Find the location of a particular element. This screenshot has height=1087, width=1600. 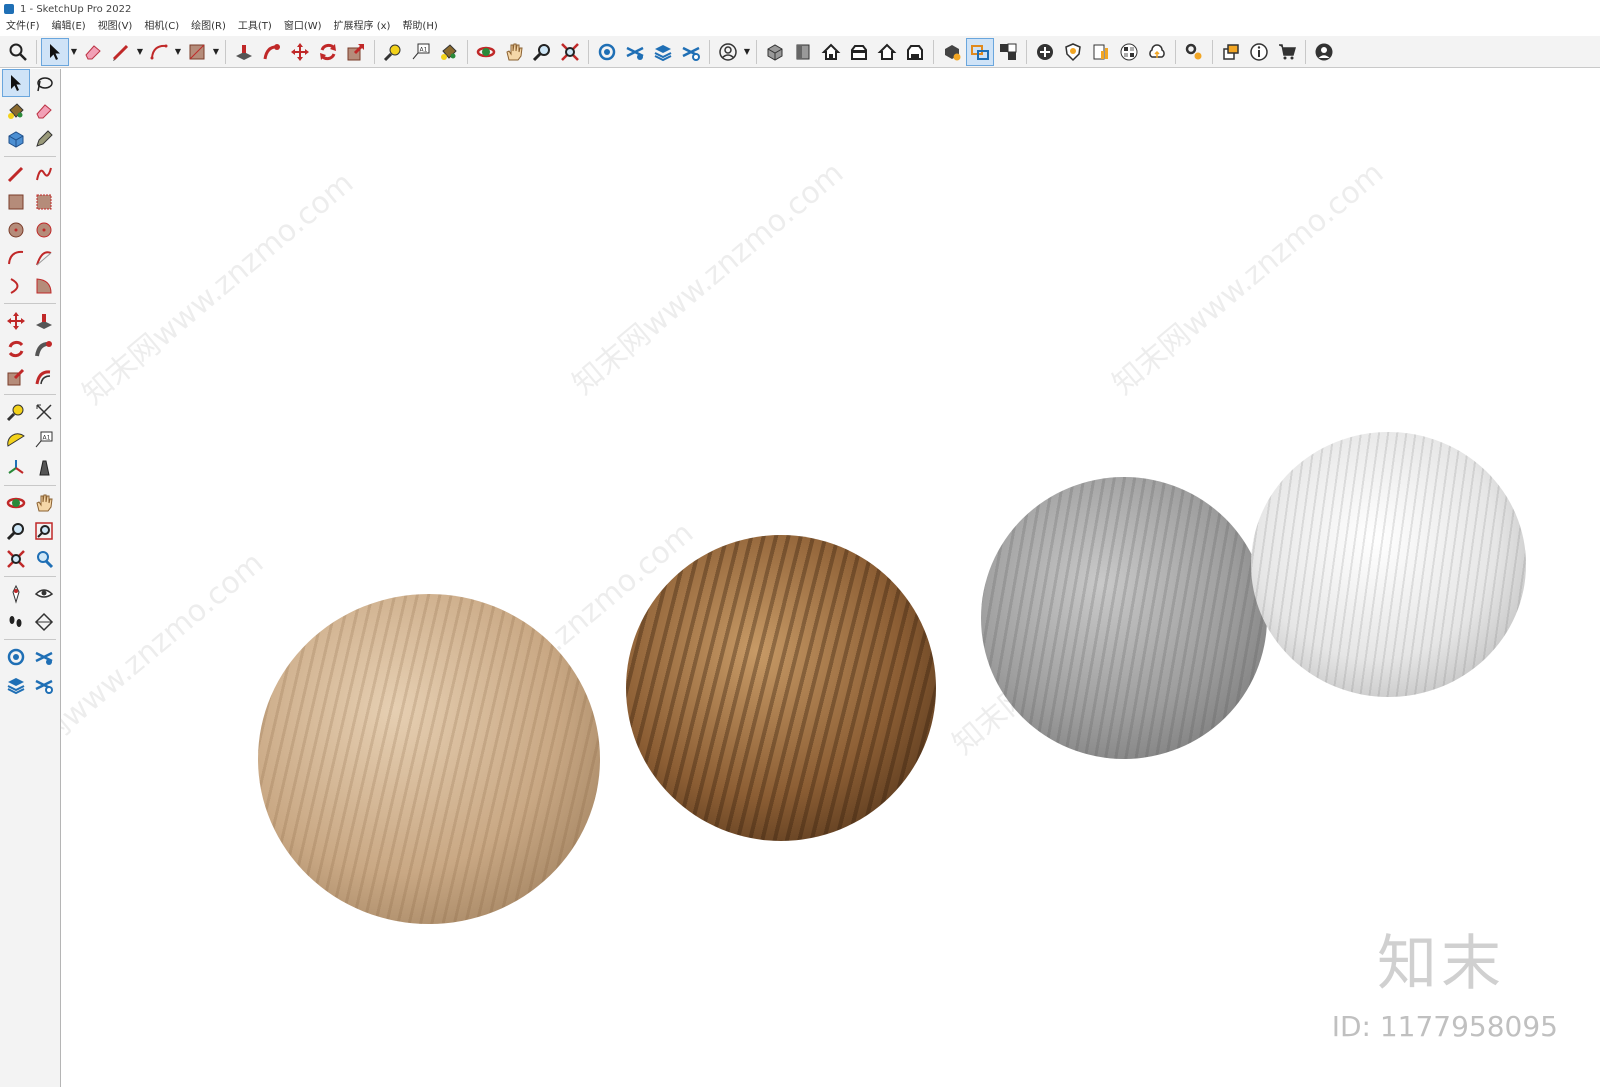

iso-view-icon is located at coordinates (775, 52).